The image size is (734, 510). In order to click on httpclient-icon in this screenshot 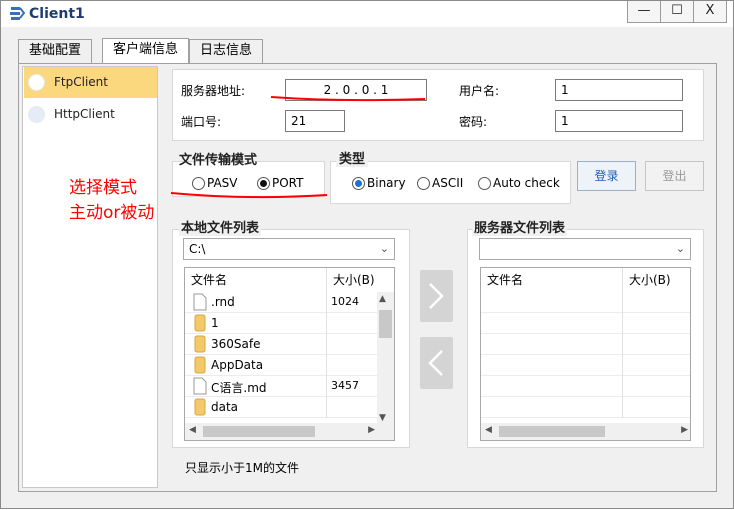, I will do `click(36, 114)`.